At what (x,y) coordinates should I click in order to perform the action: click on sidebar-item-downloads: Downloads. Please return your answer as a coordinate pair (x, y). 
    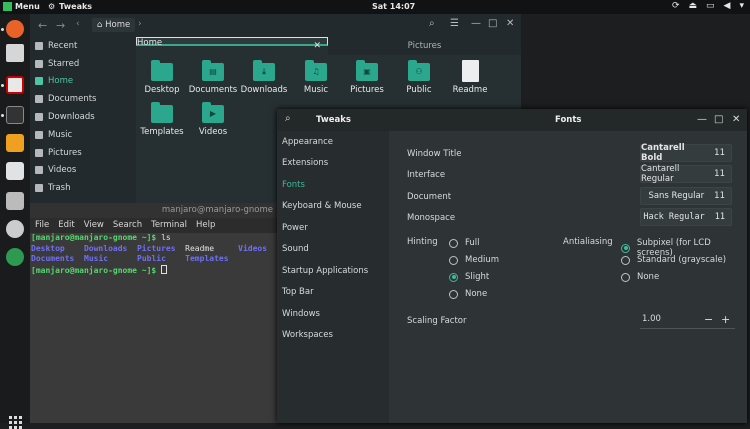
    Looking at the image, I should click on (83, 117).